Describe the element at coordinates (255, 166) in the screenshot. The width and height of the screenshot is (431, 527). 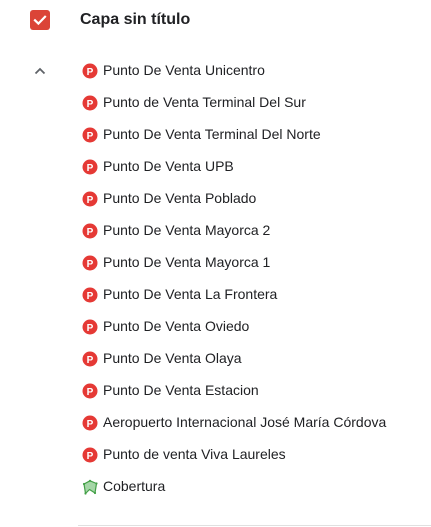
I see `list-item: P Punto De Venta UPB` at that location.